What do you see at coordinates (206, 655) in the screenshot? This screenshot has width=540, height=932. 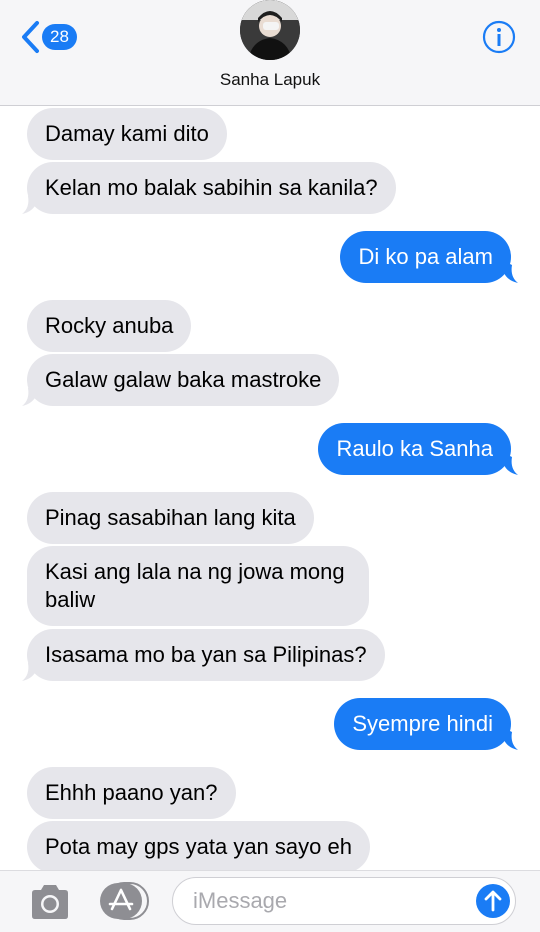 I see `incoming-message: Isasama mo ba yan sa Pilipinas?` at bounding box center [206, 655].